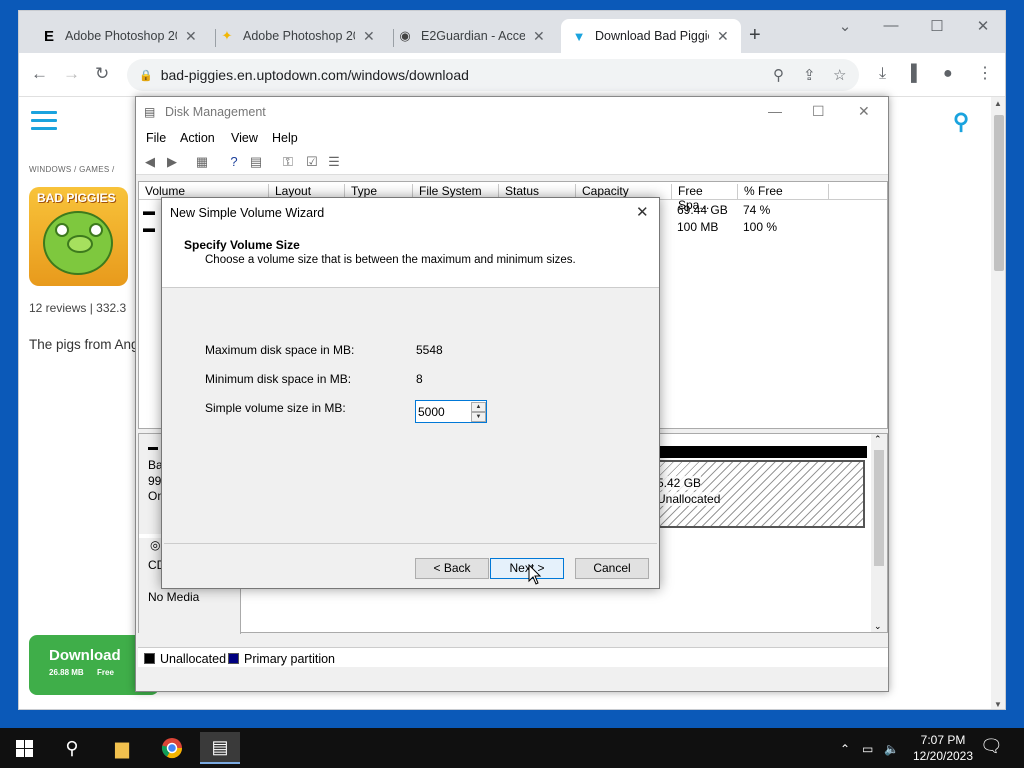  What do you see at coordinates (478, 407) in the screenshot?
I see `increment-icon: ▲` at bounding box center [478, 407].